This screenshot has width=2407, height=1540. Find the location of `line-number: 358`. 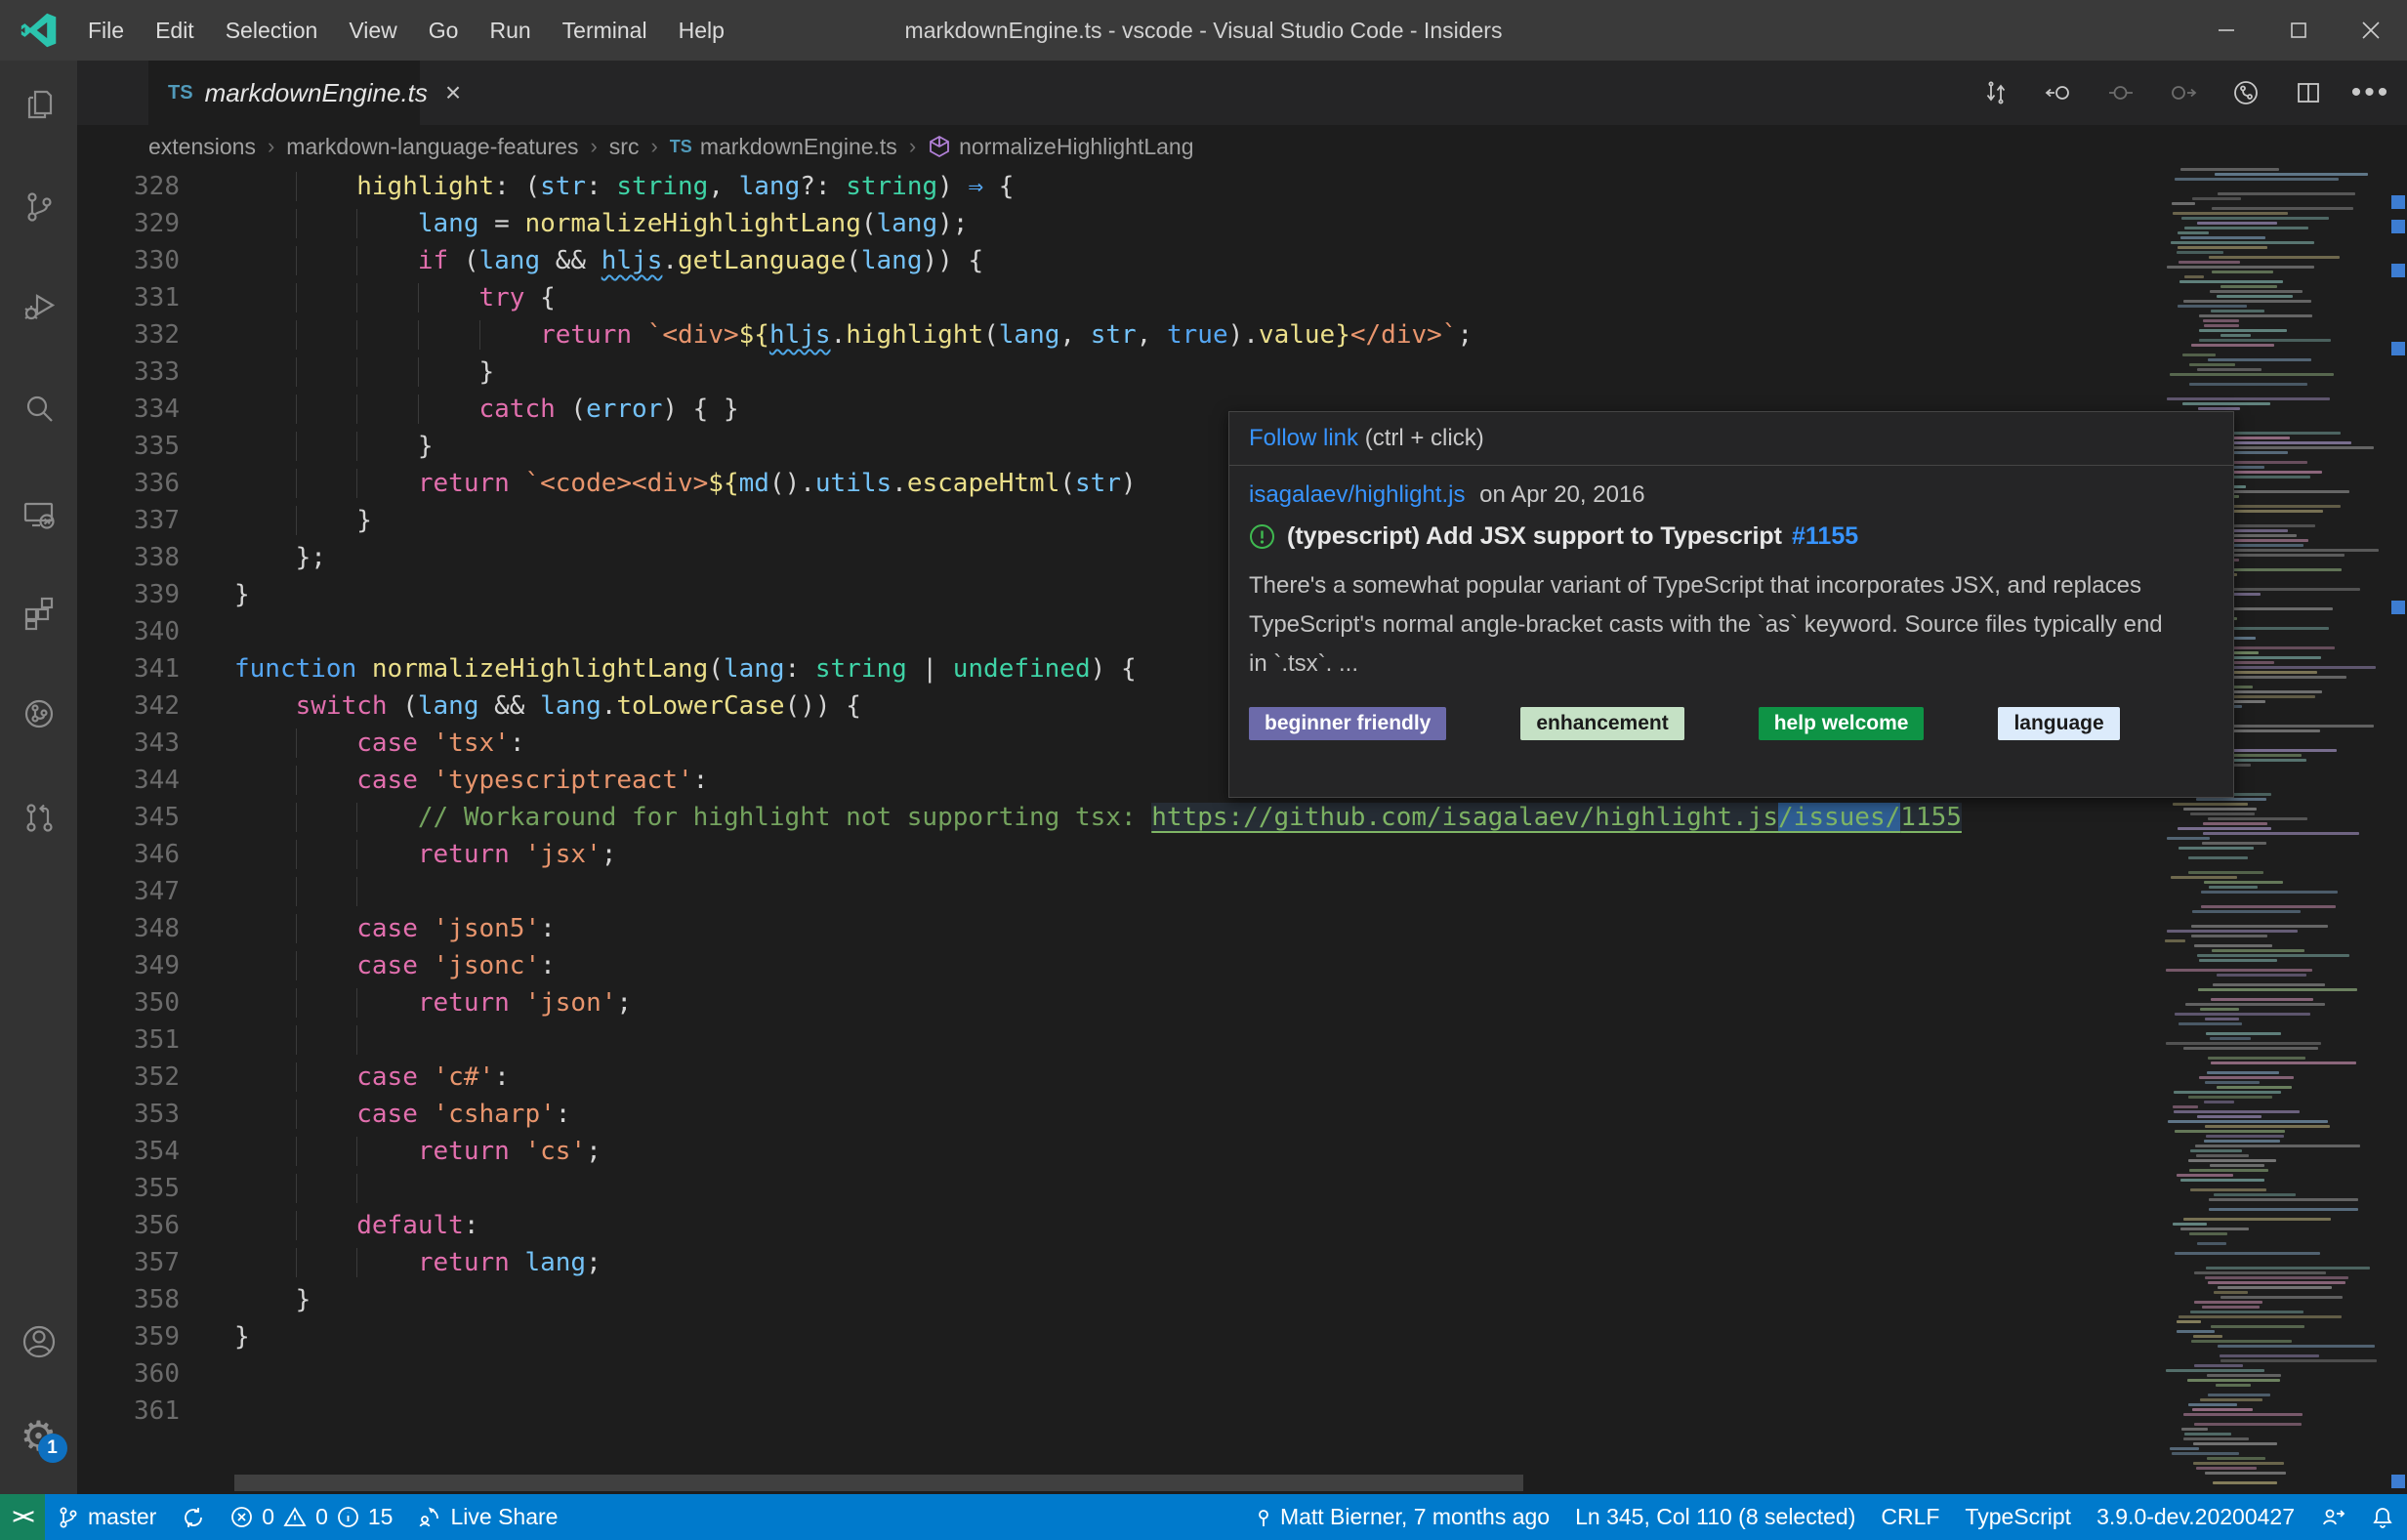

line-number: 358 is located at coordinates (155, 1299).